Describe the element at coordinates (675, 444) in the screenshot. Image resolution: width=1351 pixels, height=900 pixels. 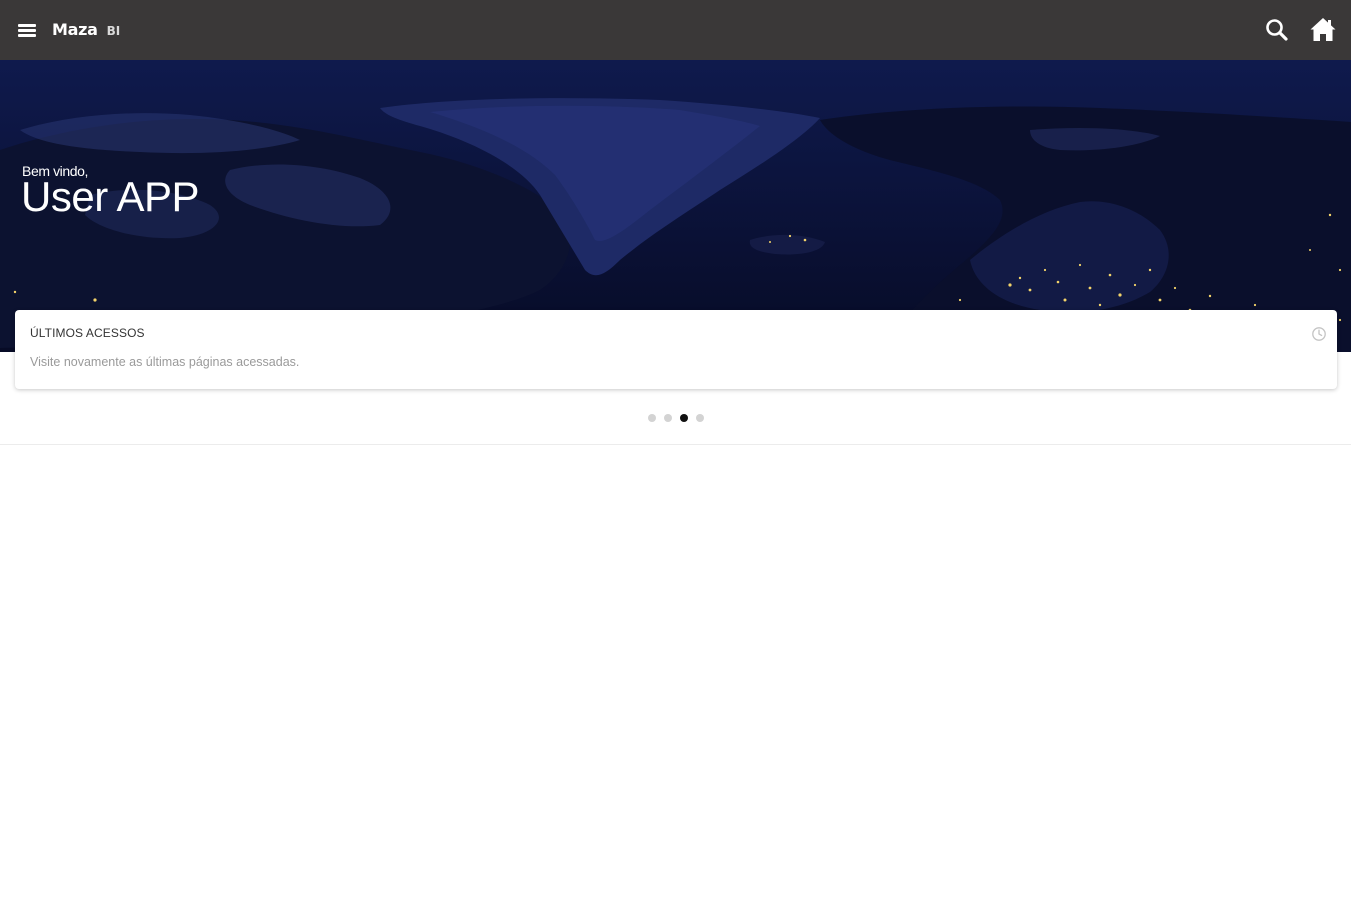
I see `section-divider` at that location.